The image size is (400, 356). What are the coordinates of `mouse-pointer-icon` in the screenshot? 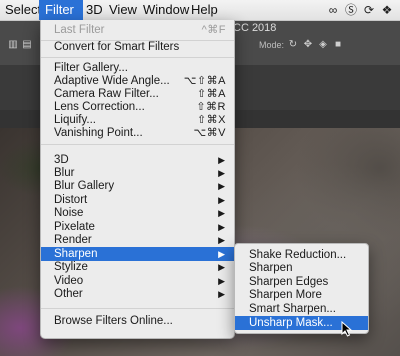 It's located at (347, 329).